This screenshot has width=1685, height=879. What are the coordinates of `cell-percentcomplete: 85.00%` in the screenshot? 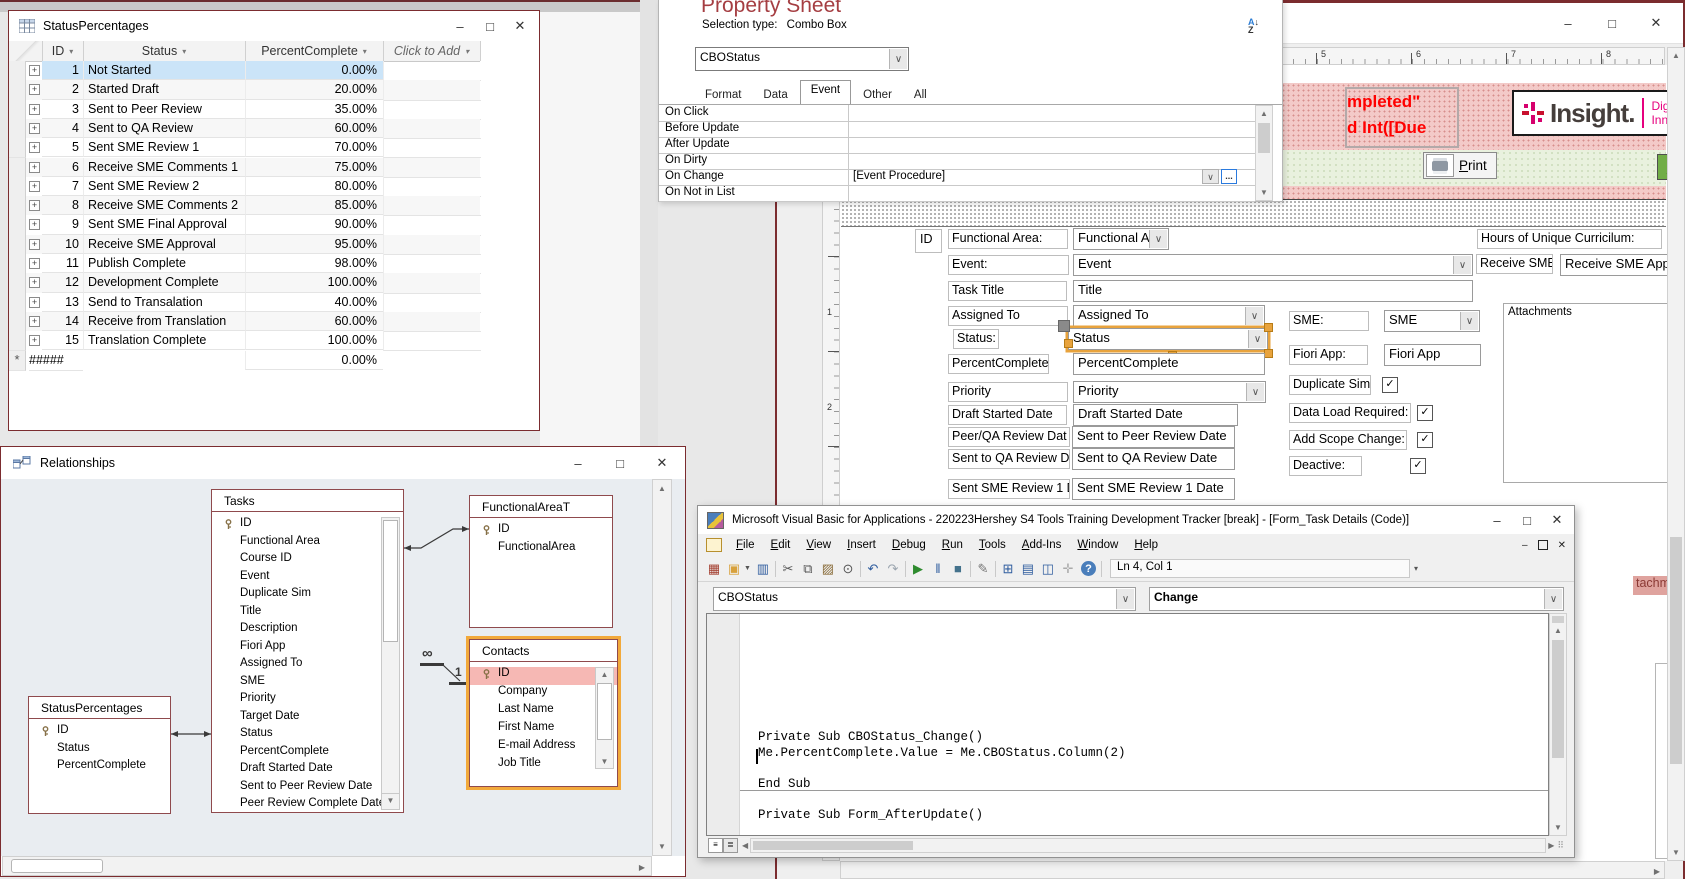 It's located at (314, 206).